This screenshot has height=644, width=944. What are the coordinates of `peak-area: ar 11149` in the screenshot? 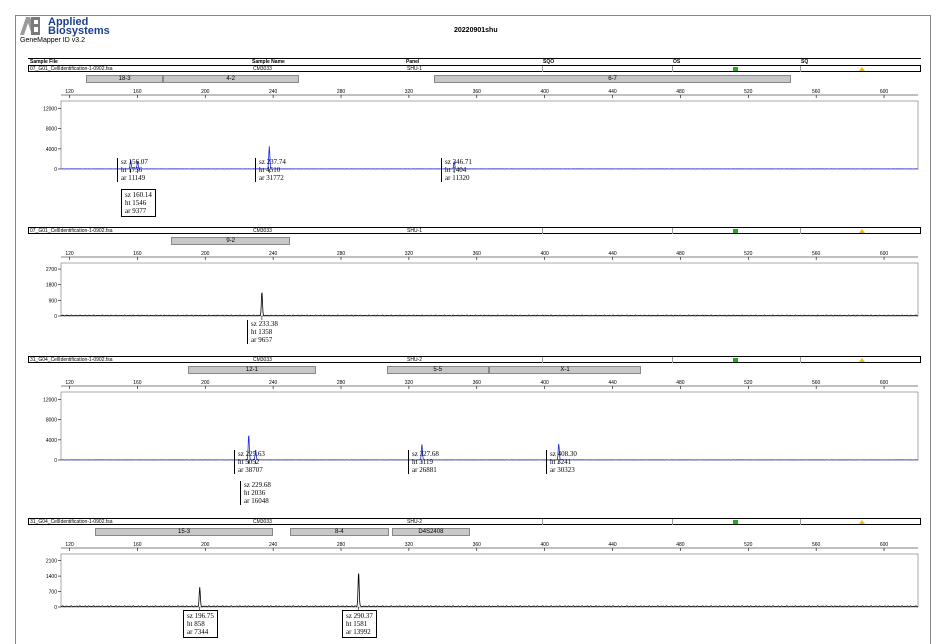 It's located at (133, 178).